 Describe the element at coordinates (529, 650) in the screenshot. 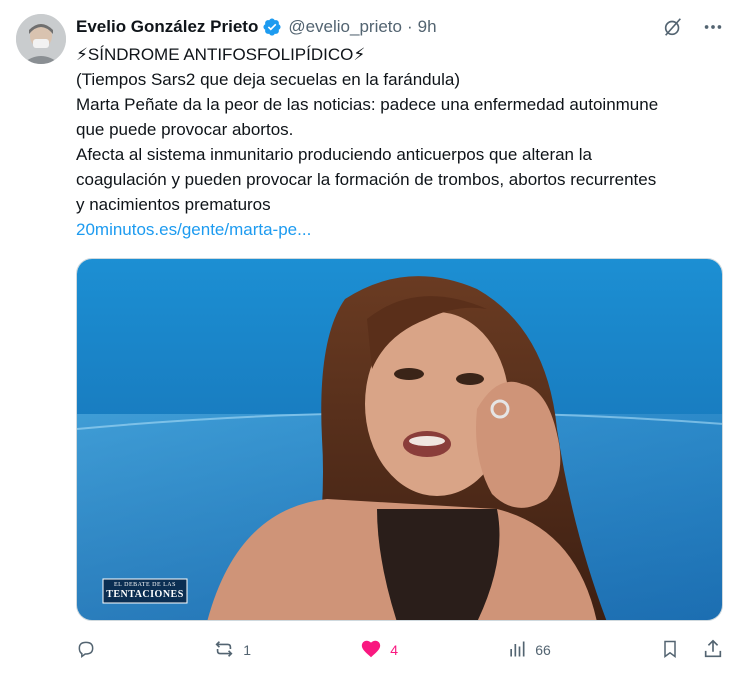

I see `views-button: 66` at that location.